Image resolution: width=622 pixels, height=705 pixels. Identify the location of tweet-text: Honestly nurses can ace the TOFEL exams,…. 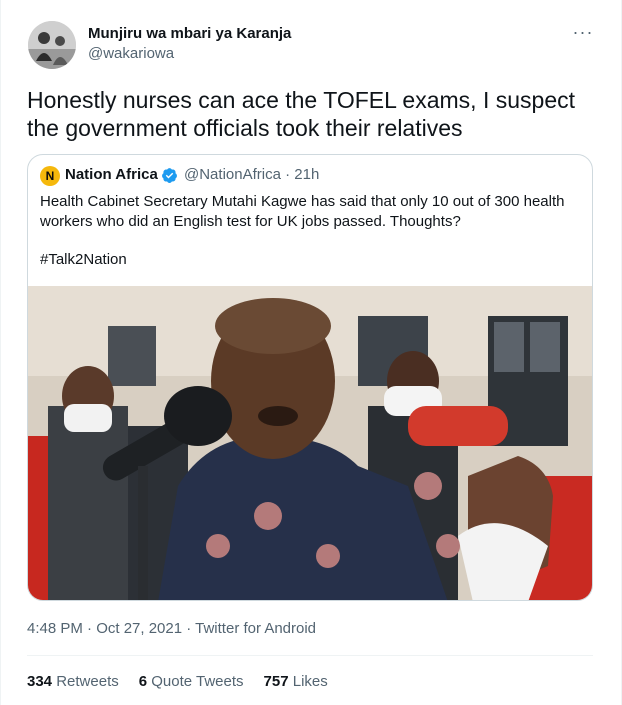
(301, 114).